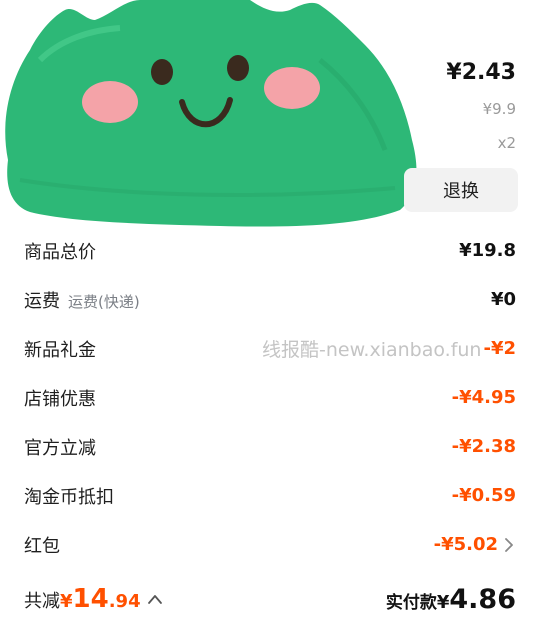 This screenshot has width=540, height=623. What do you see at coordinates (60, 252) in the screenshot?
I see `goods-total-label: 商品总价` at bounding box center [60, 252].